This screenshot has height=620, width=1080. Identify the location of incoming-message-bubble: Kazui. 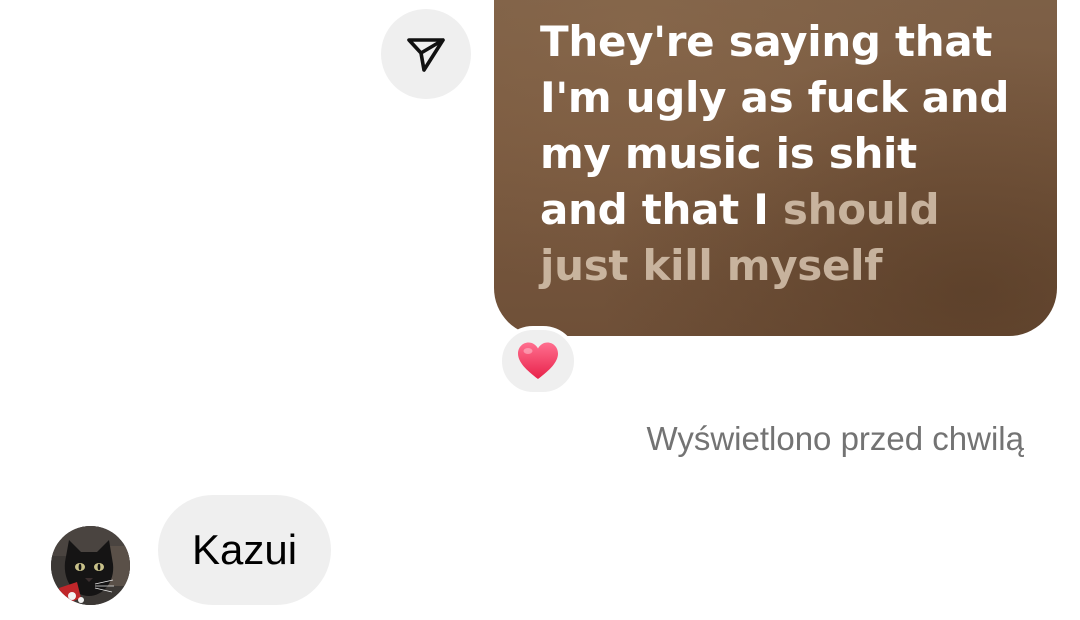
(245, 550).